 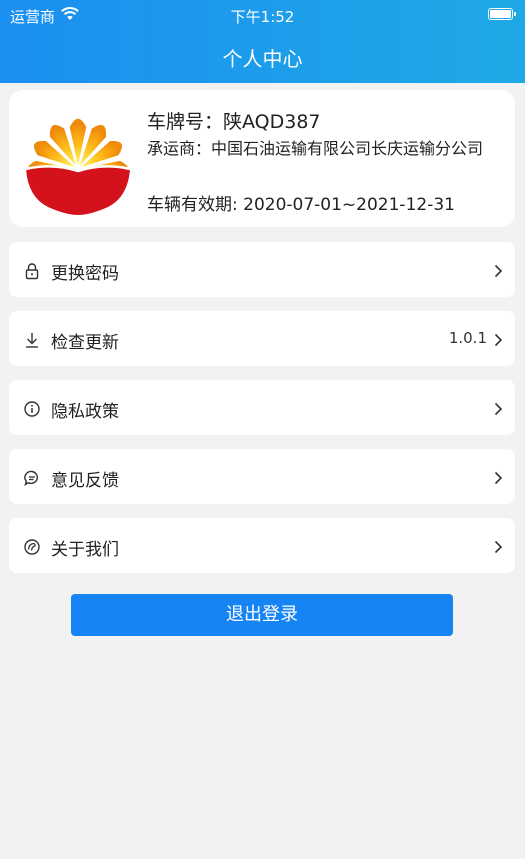 What do you see at coordinates (234, 122) in the screenshot?
I see `plate-number: 车牌号：陕AQD387` at bounding box center [234, 122].